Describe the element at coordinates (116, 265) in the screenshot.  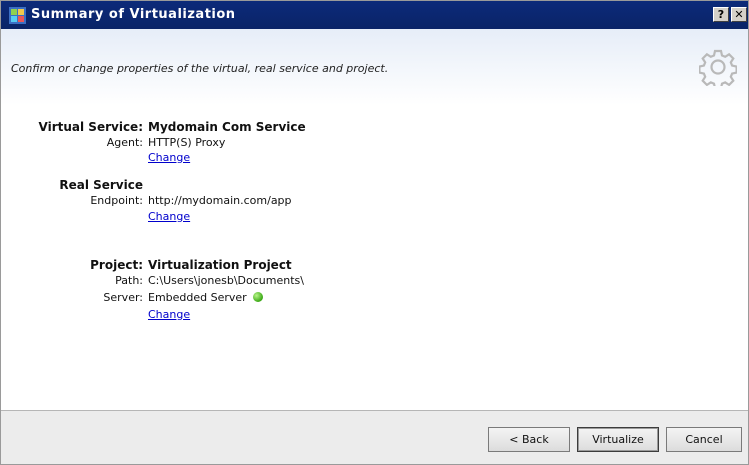
I see `project-label: Project:` at that location.